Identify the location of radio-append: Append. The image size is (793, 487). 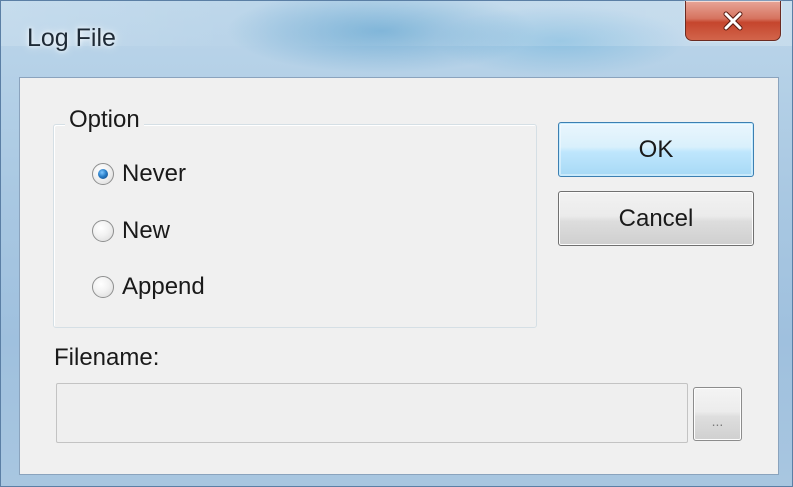
(148, 287).